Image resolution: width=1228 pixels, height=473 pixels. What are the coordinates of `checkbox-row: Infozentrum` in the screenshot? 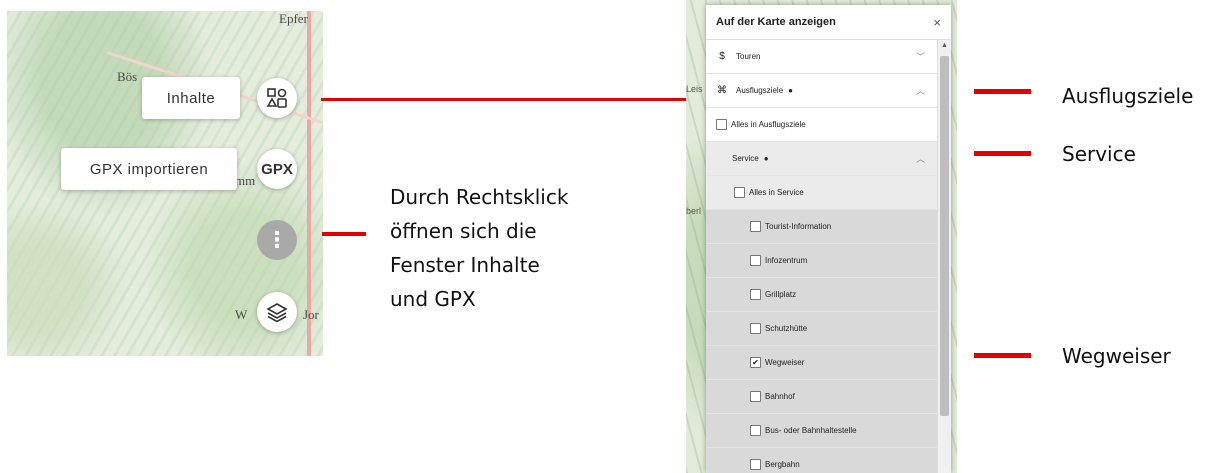 It's located at (821, 261).